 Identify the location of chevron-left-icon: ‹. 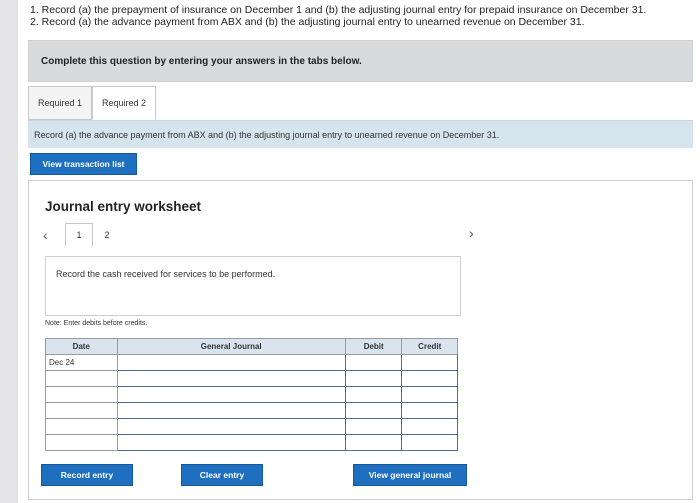
(54, 235).